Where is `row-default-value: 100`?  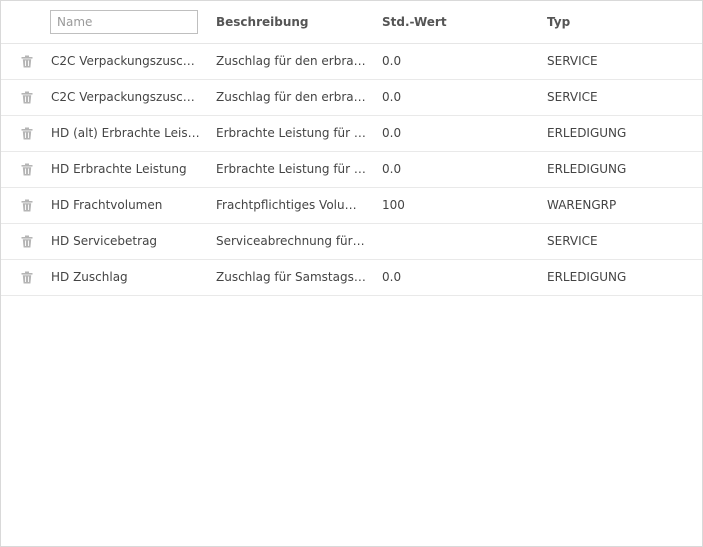
row-default-value: 100 is located at coordinates (393, 205).